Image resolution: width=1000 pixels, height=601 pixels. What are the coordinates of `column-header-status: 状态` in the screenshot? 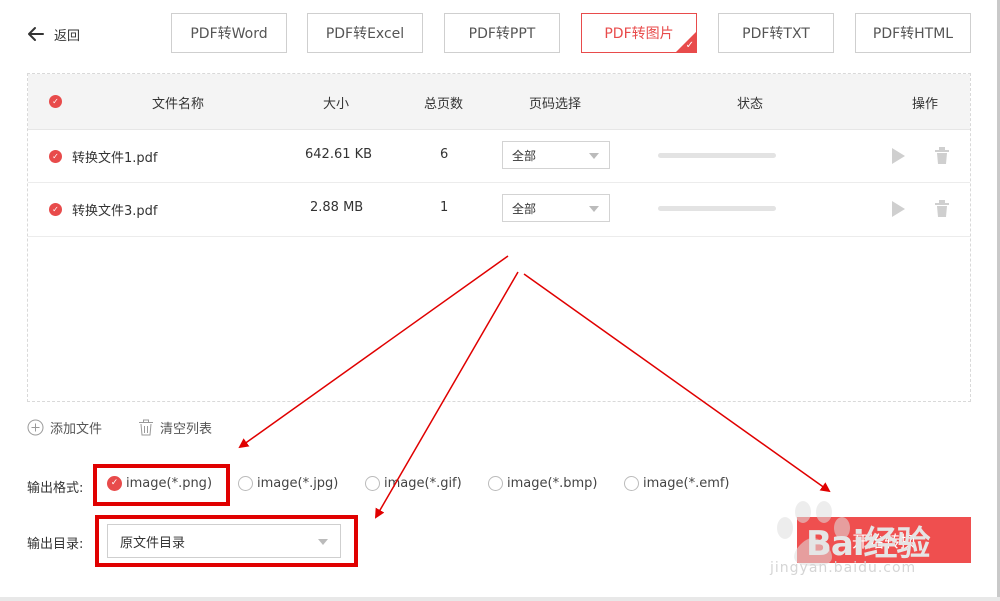 It's located at (750, 104).